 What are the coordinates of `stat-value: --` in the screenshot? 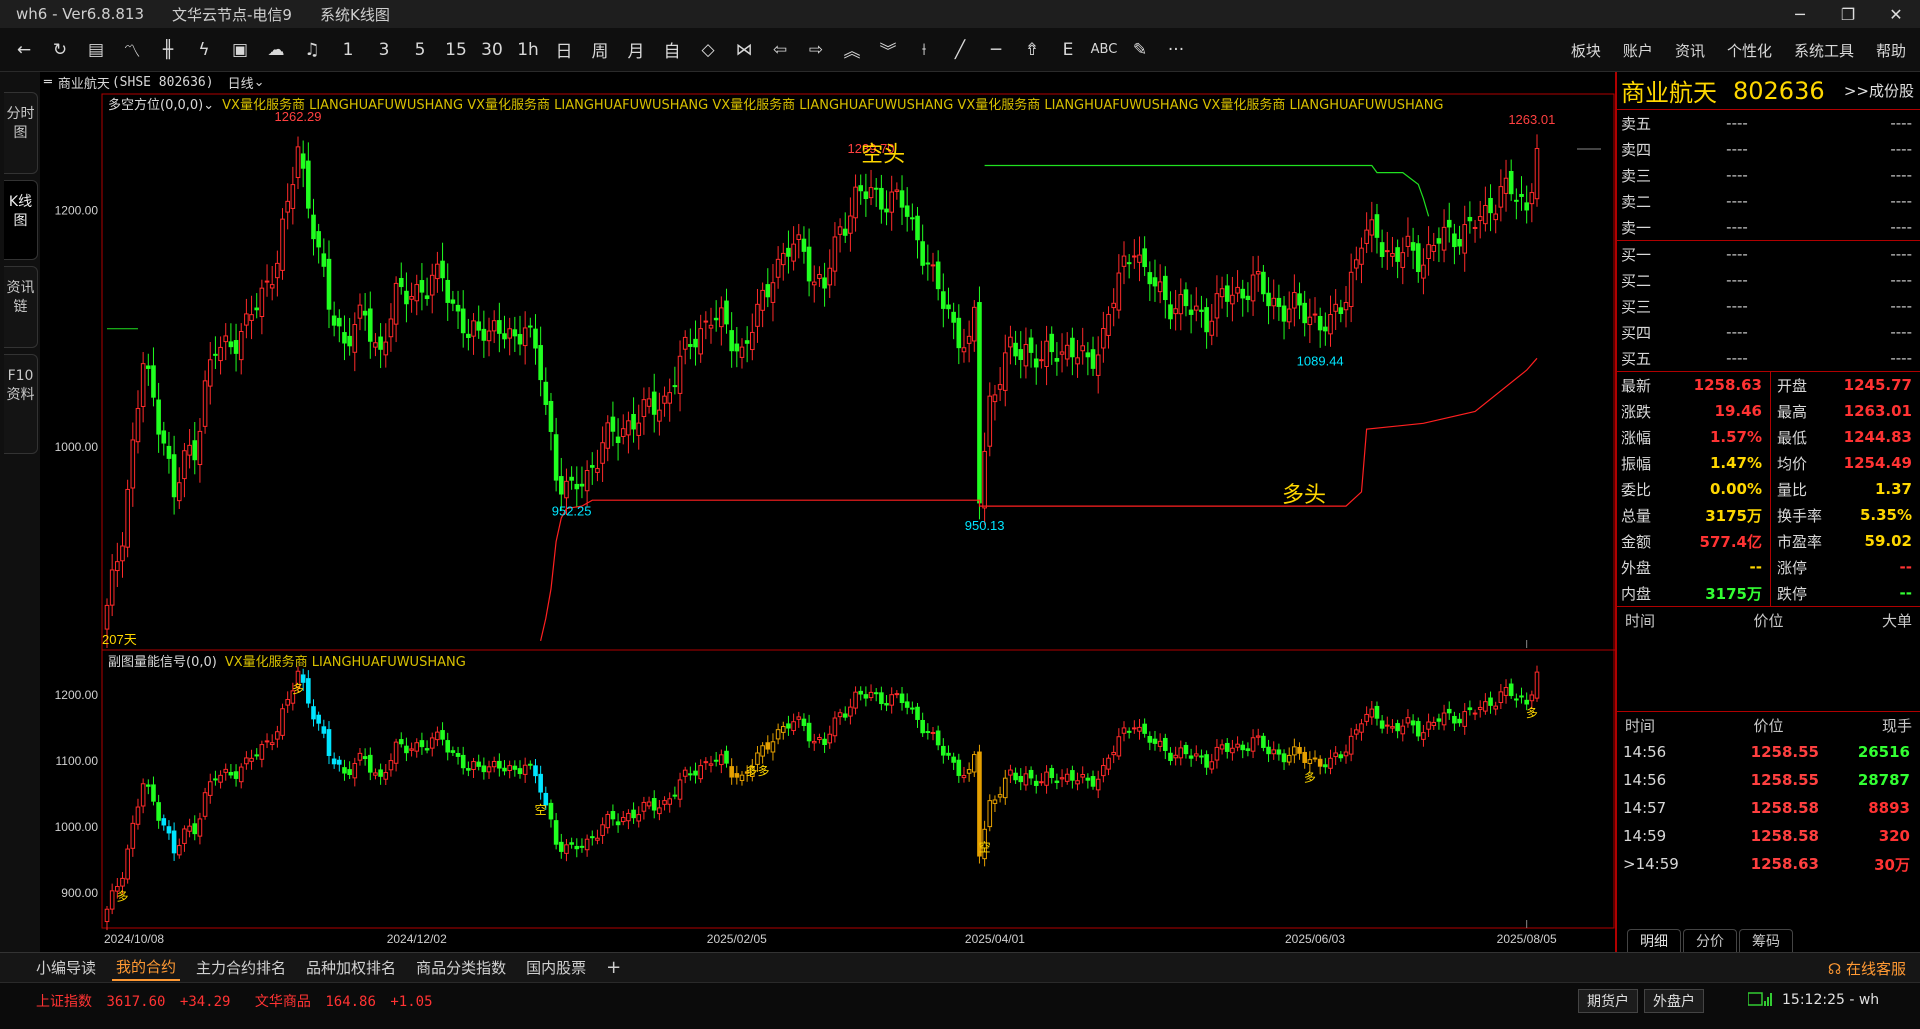 It's located at (1755, 567).